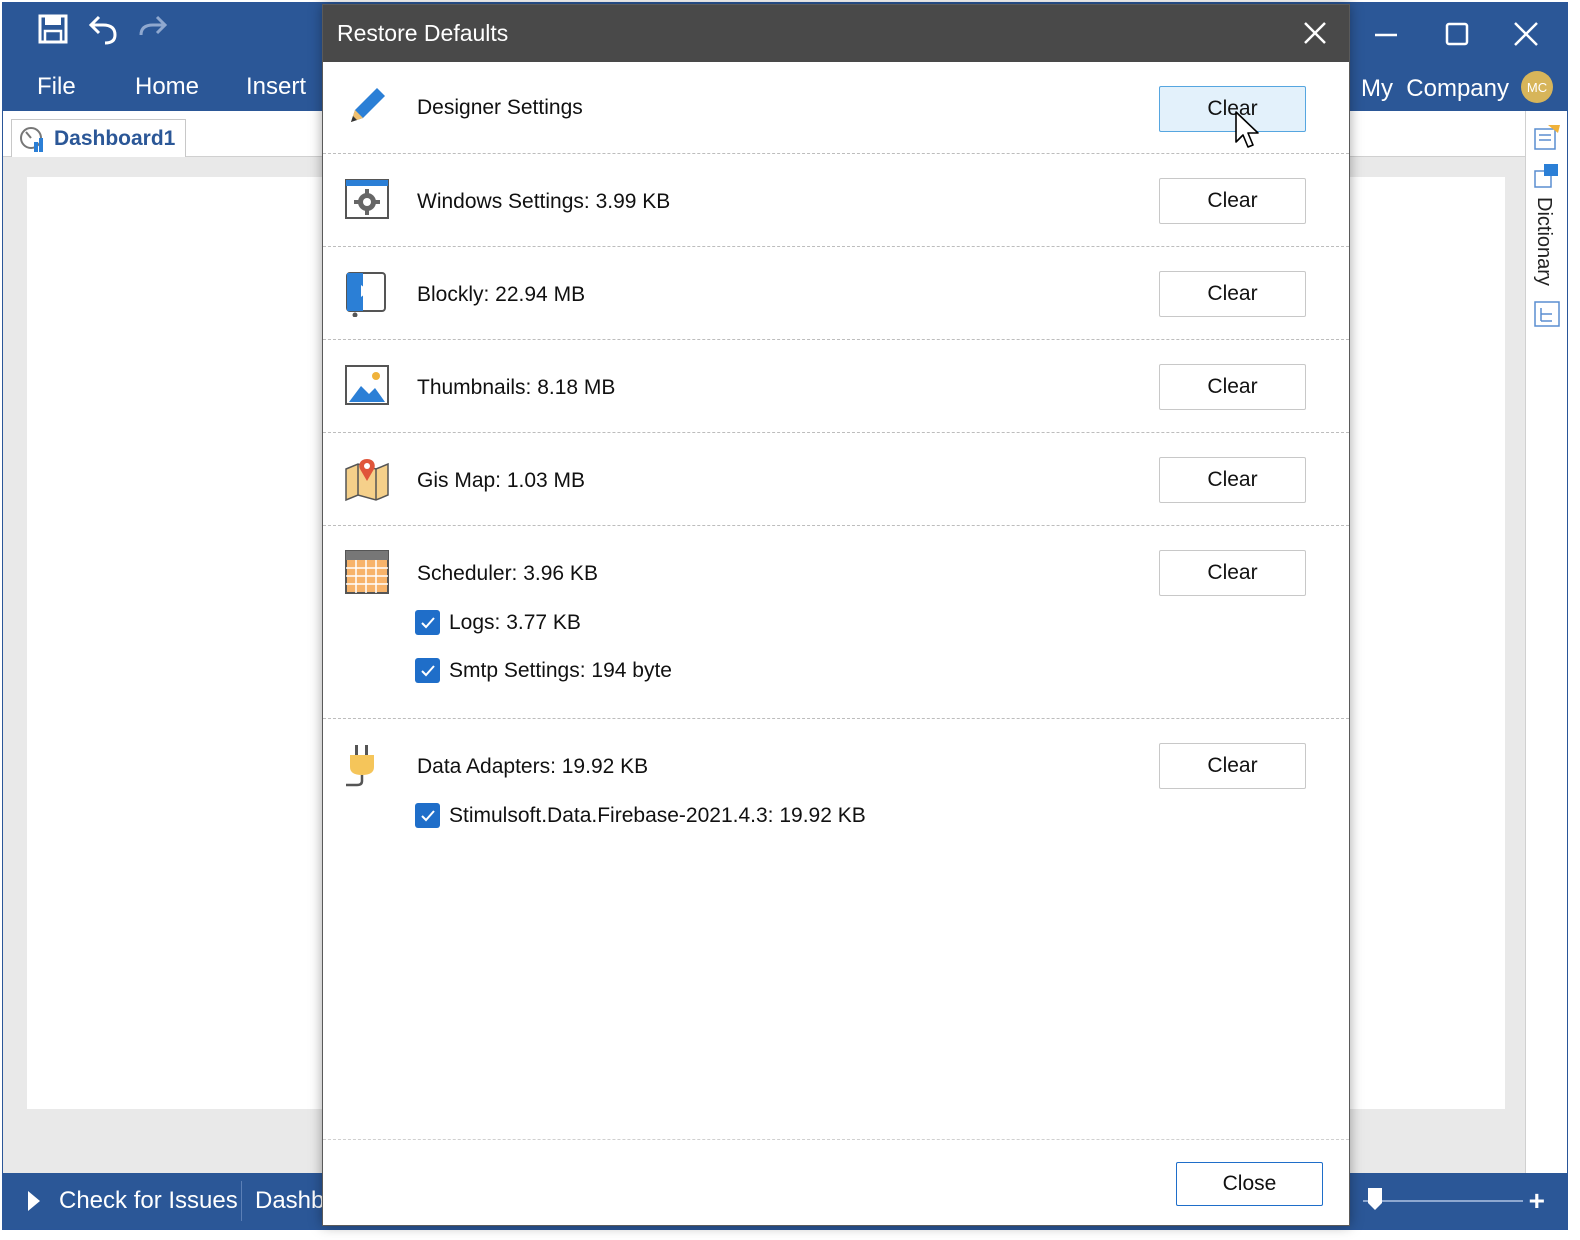 The width and height of the screenshot is (1580, 1240). I want to click on clear-scheduler-button: Clear, so click(1232, 573).